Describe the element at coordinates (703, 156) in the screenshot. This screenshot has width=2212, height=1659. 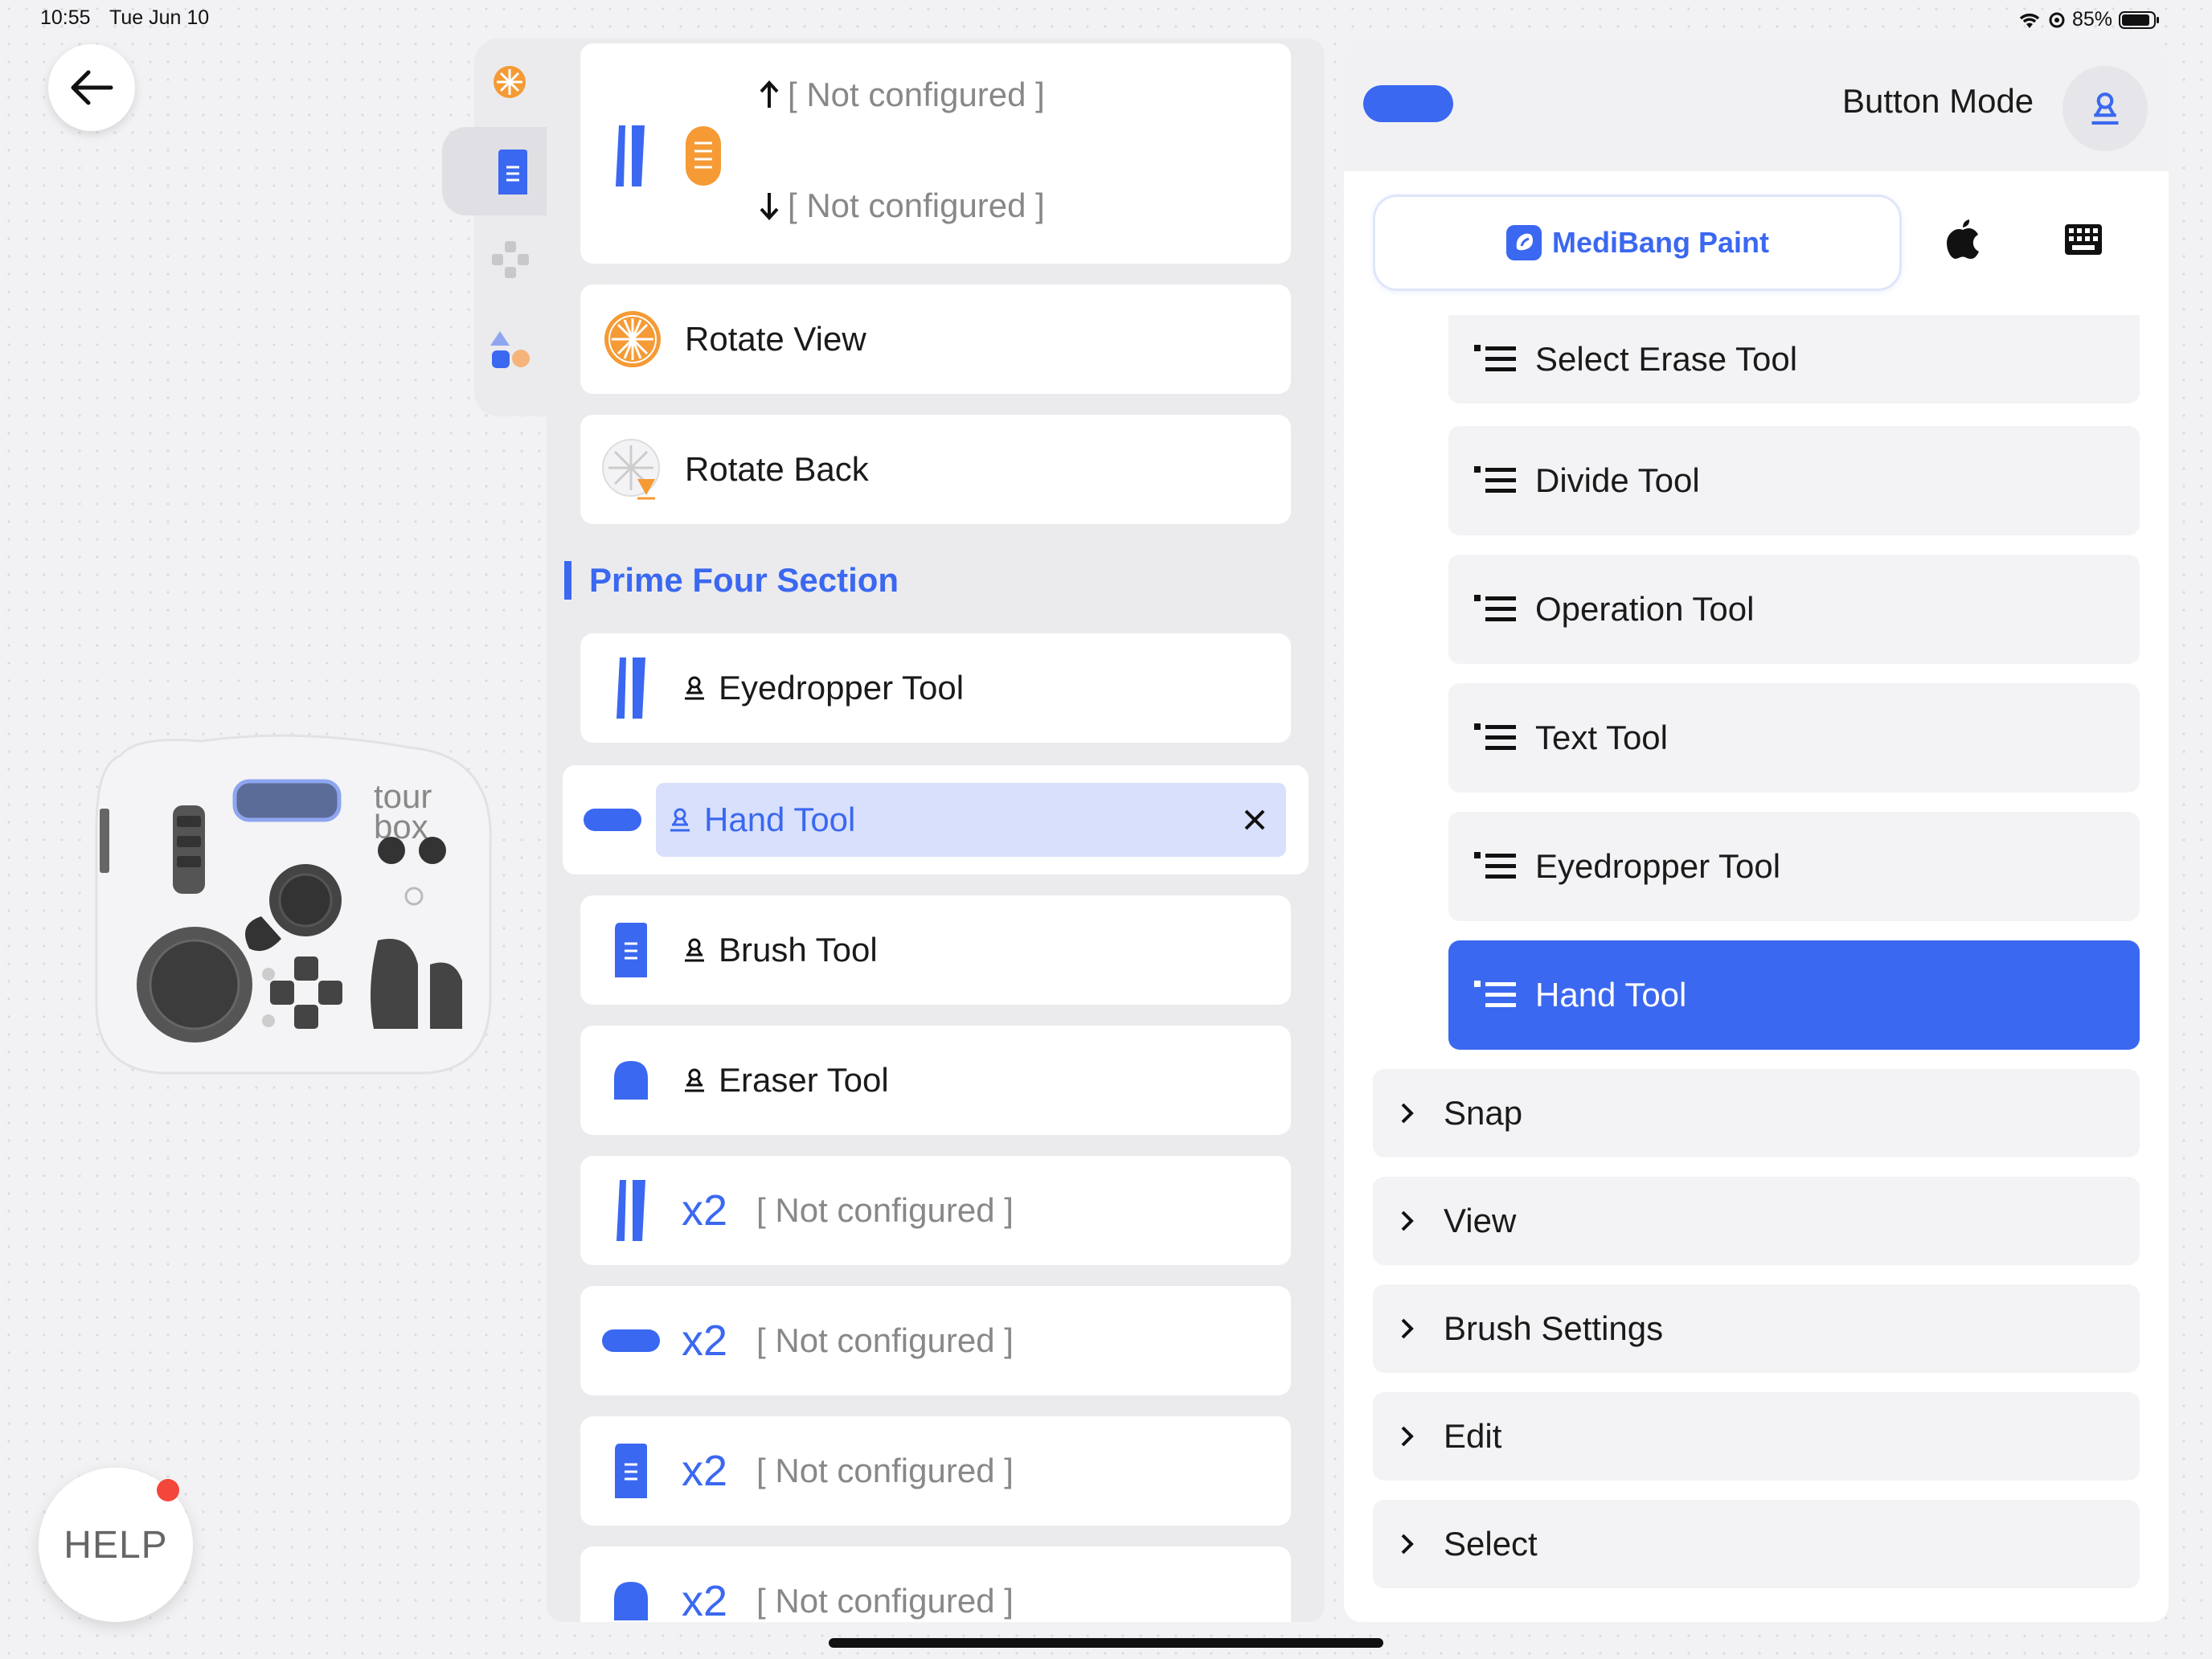
I see `scroll-wheel-icon` at that location.